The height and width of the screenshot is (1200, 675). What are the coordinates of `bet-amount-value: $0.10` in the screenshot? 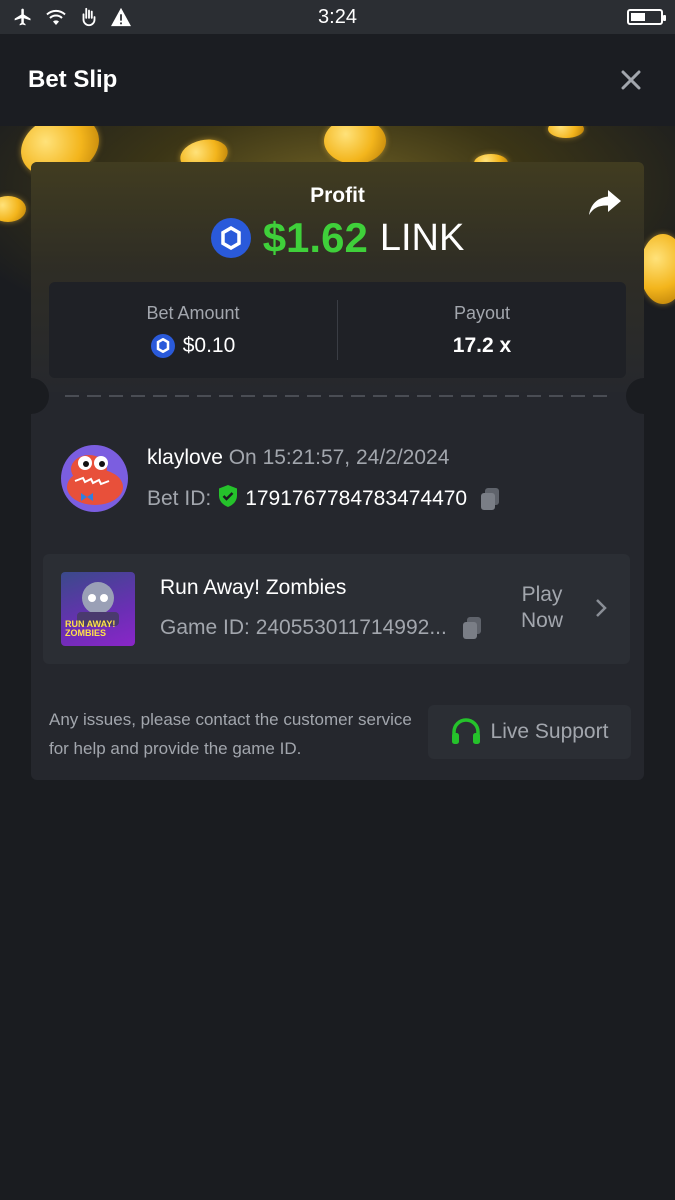 It's located at (209, 345).